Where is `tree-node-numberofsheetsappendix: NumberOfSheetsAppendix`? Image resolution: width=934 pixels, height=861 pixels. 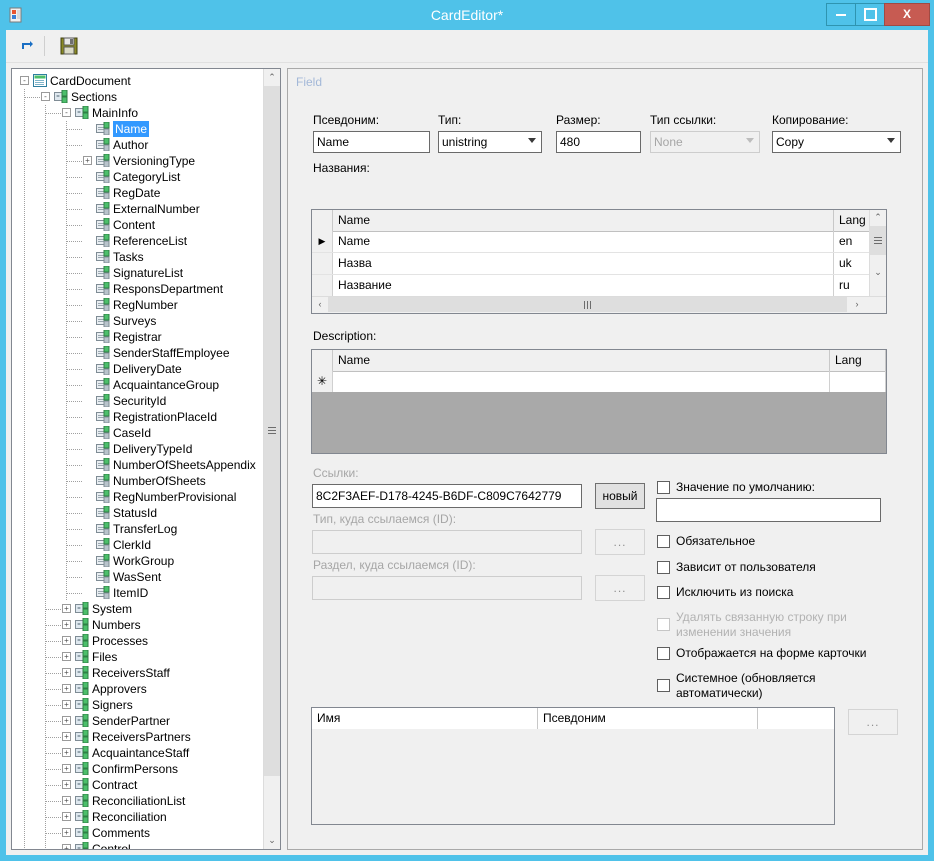
tree-node-numberofsheetsappendix: NumberOfSheetsAppendix is located at coordinates (138, 465).